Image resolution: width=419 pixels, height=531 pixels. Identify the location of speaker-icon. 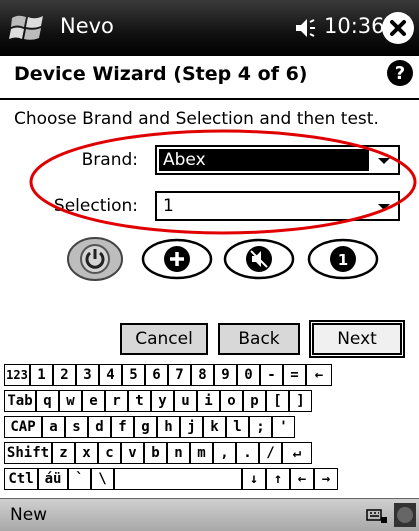
(306, 28).